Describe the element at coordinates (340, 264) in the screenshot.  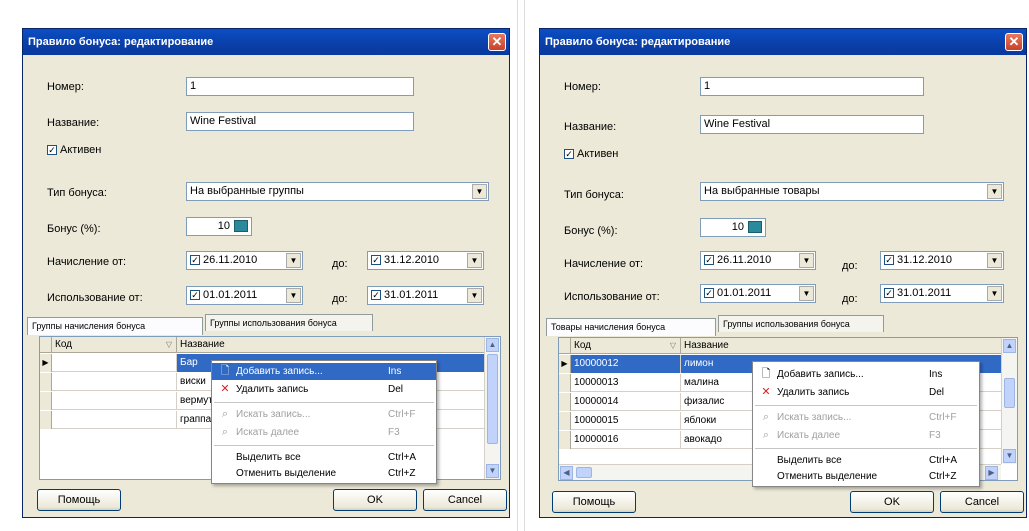
I see `accrual-to-label: до:` at that location.